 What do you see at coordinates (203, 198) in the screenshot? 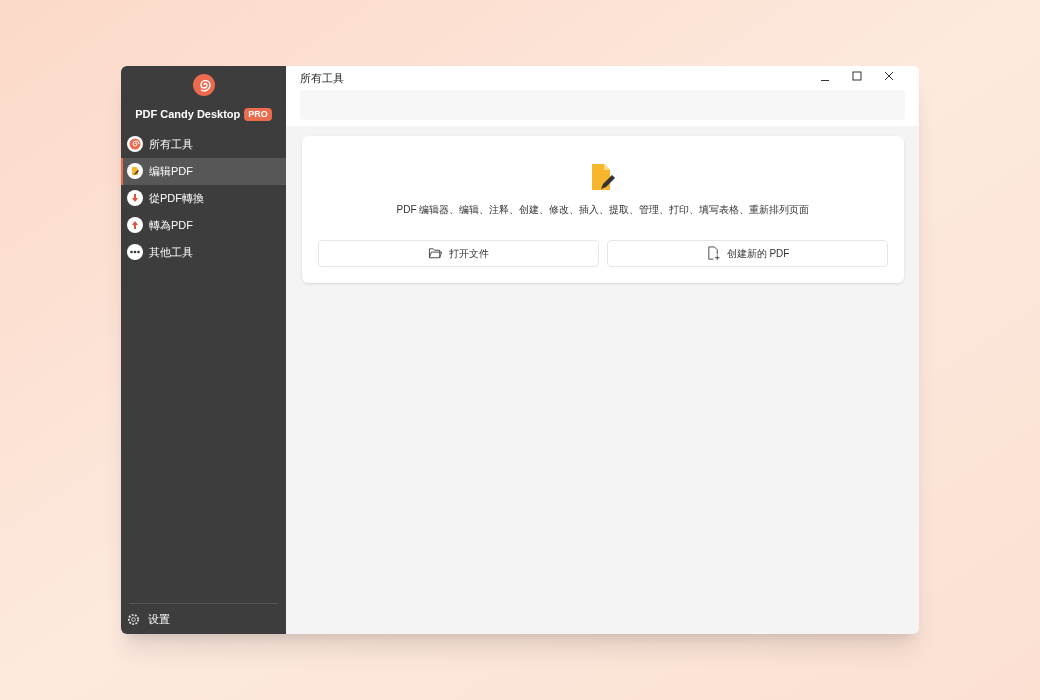
I see `sidebar-item: 從PDF轉換` at bounding box center [203, 198].